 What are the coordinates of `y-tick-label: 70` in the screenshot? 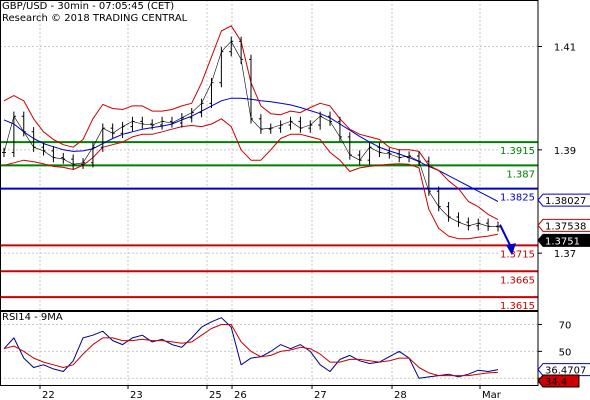 It's located at (565, 325).